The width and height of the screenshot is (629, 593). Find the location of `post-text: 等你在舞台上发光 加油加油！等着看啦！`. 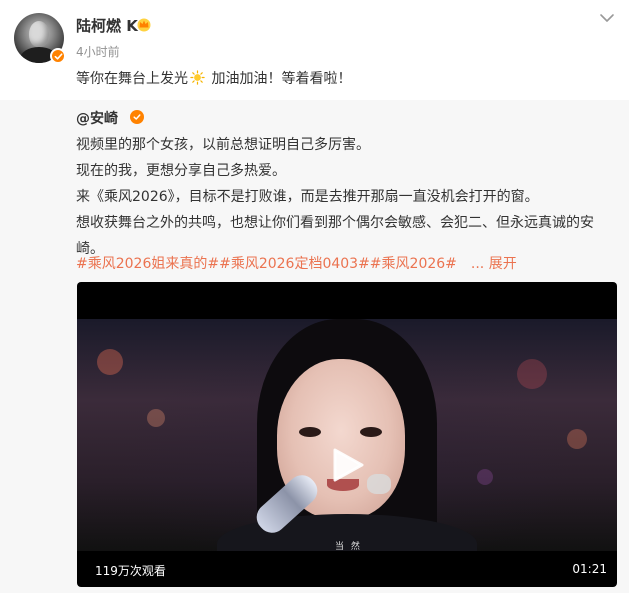

post-text: 等你在舞台上发光 加油加油！等着看啦！ is located at coordinates (213, 79).